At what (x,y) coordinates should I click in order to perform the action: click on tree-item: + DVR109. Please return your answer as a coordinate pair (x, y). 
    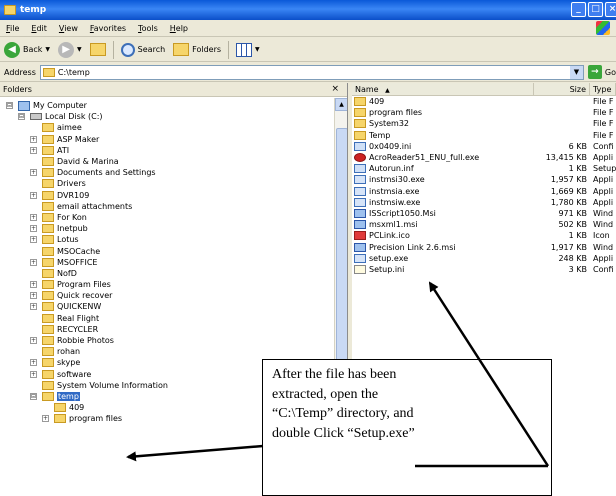
    Looking at the image, I should click on (167, 195).